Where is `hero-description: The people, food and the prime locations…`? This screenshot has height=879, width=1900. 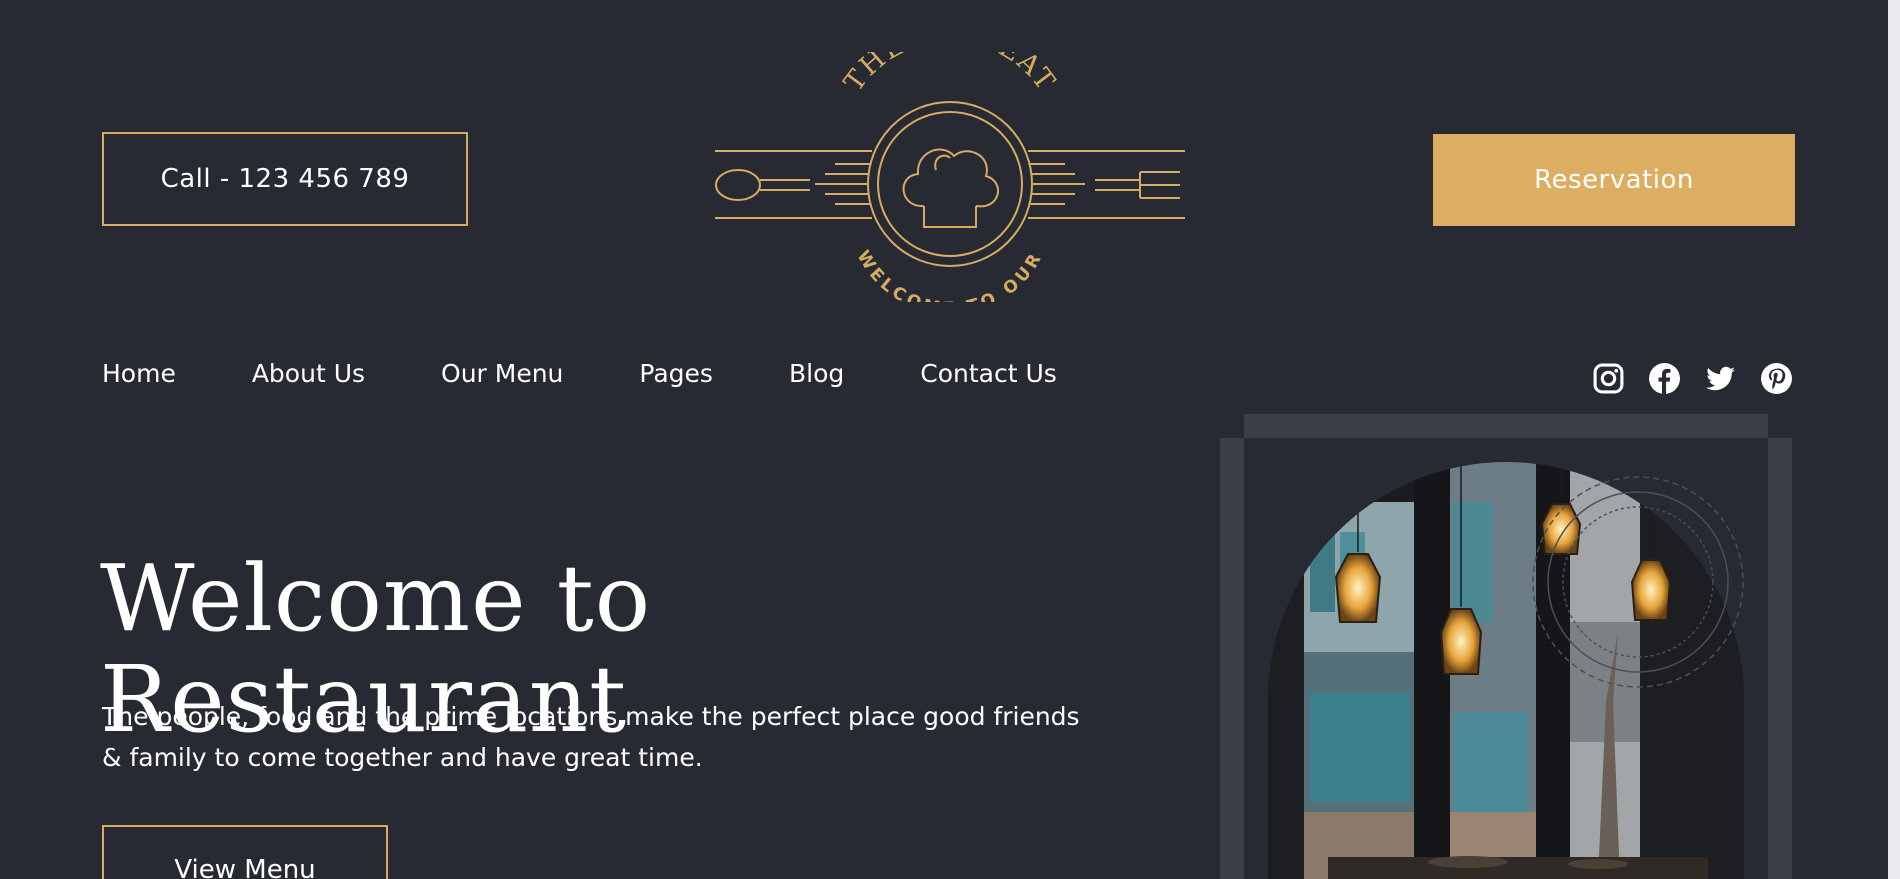 hero-description: The people, food and the prime locations… is located at coordinates (591, 737).